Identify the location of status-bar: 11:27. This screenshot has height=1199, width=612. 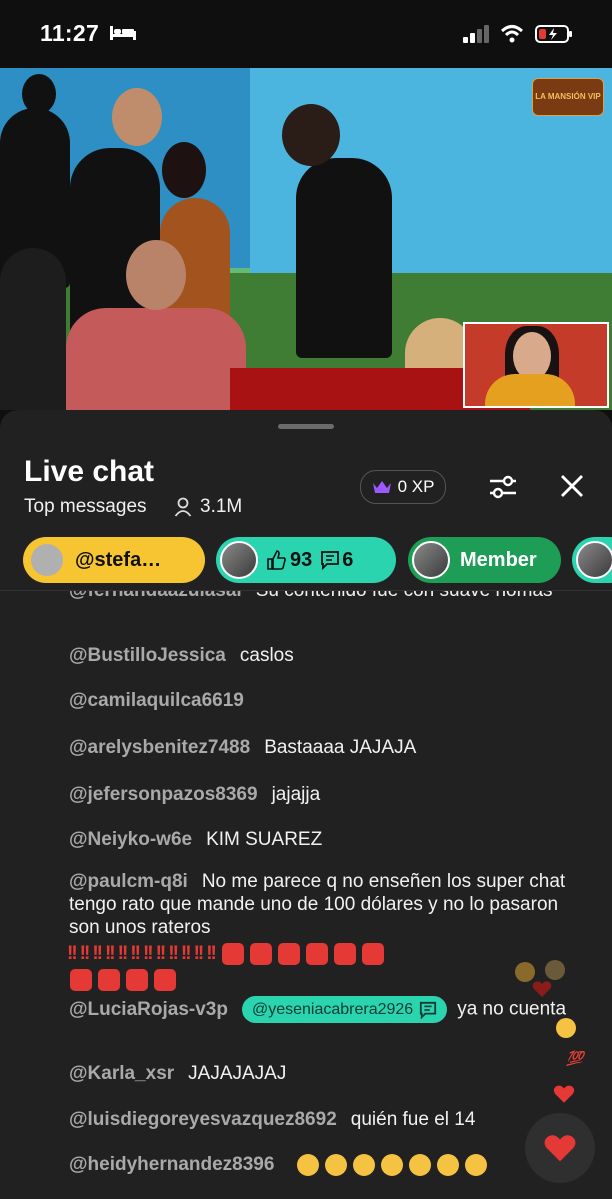
(306, 34).